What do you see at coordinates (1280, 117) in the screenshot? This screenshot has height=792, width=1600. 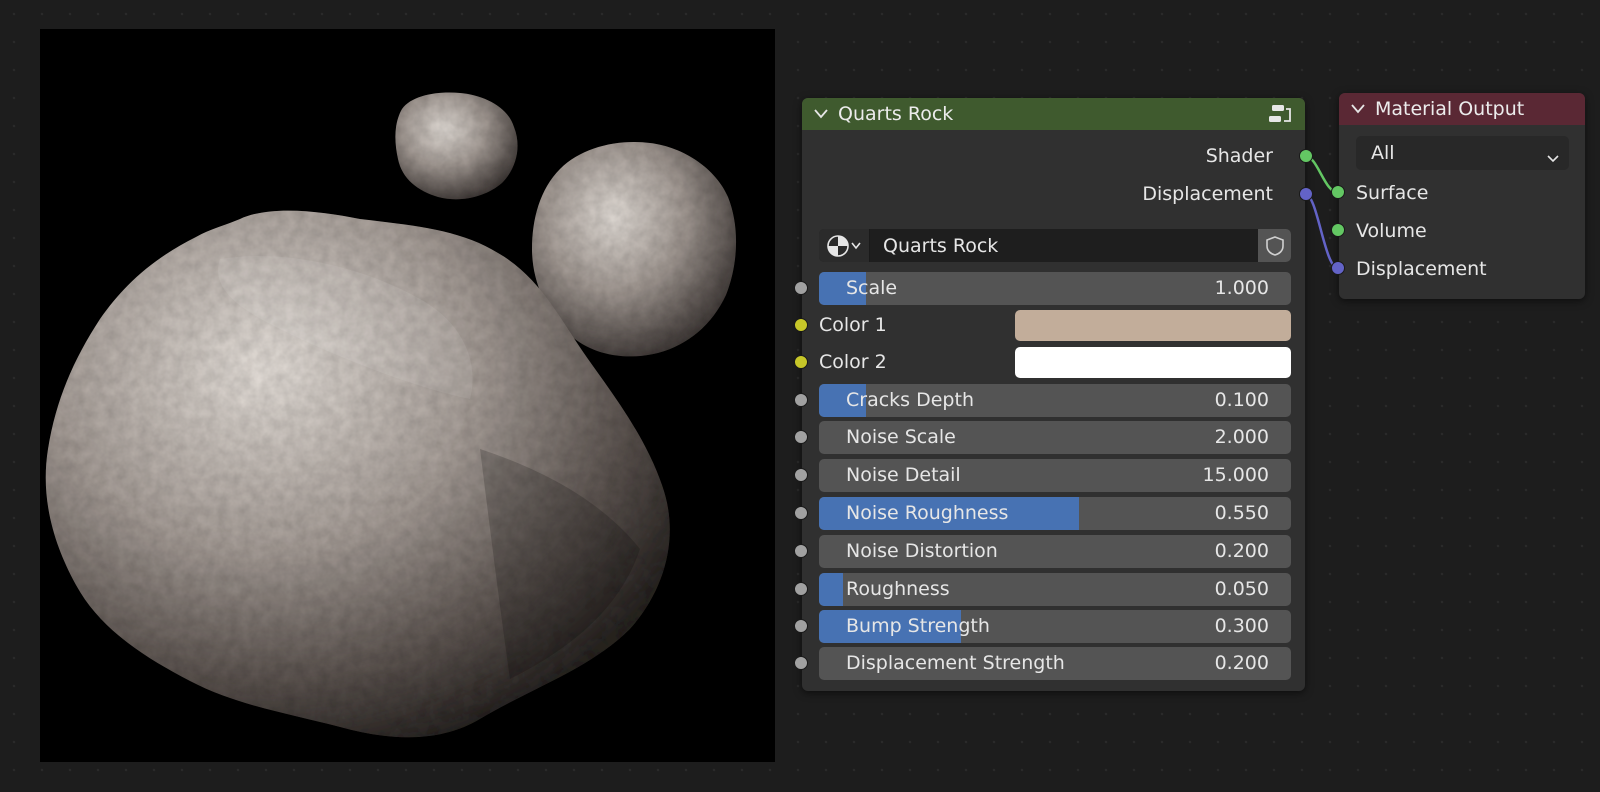 I see `node-group-icon` at bounding box center [1280, 117].